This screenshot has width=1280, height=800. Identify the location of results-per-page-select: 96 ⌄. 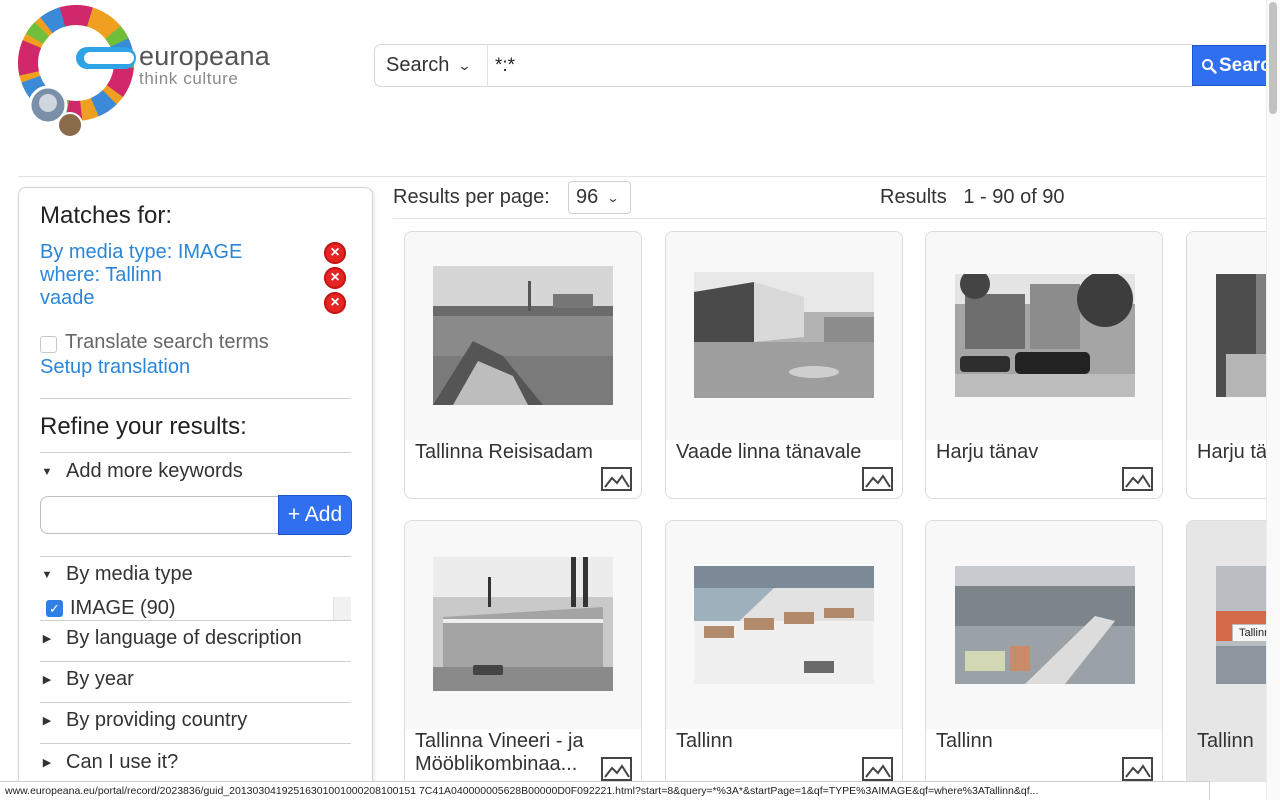
(599, 197).